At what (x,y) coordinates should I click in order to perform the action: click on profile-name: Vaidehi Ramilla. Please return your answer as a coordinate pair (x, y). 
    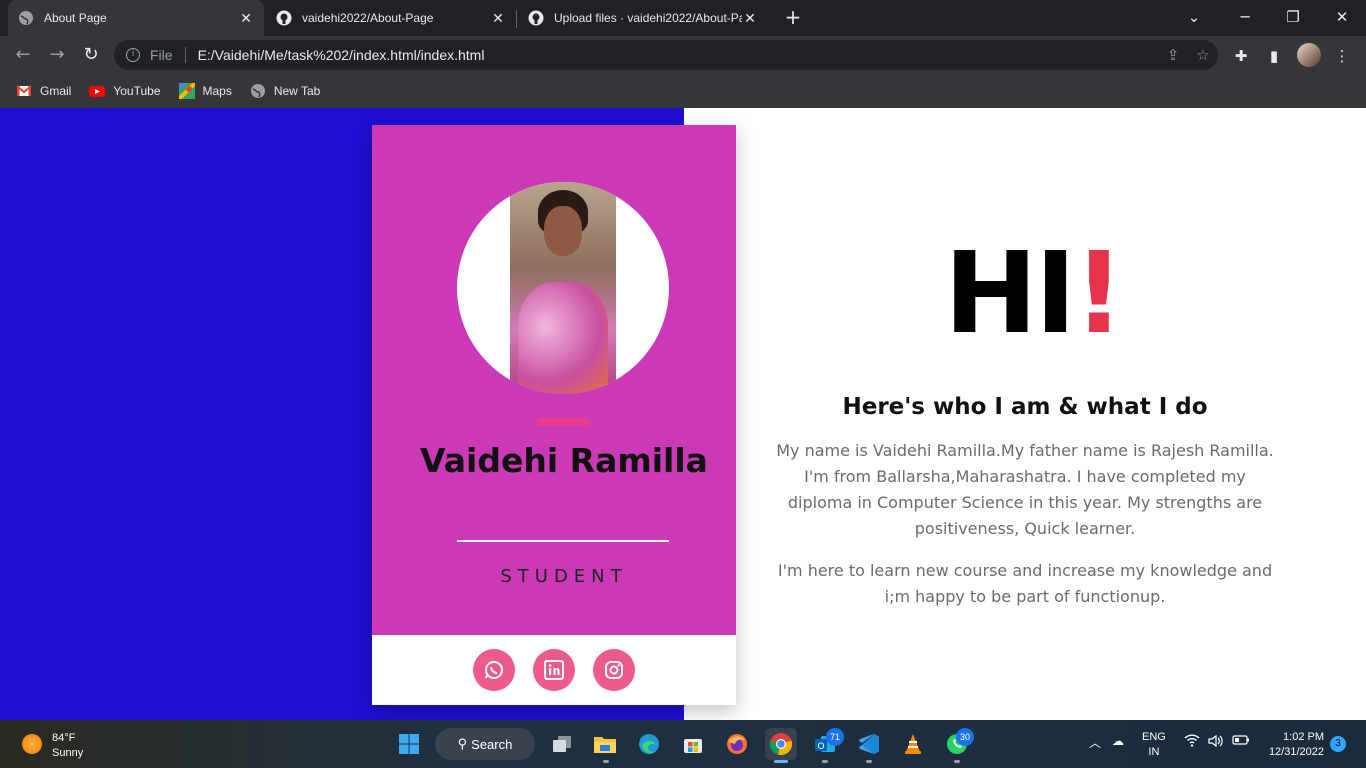
    Looking at the image, I should click on (564, 460).